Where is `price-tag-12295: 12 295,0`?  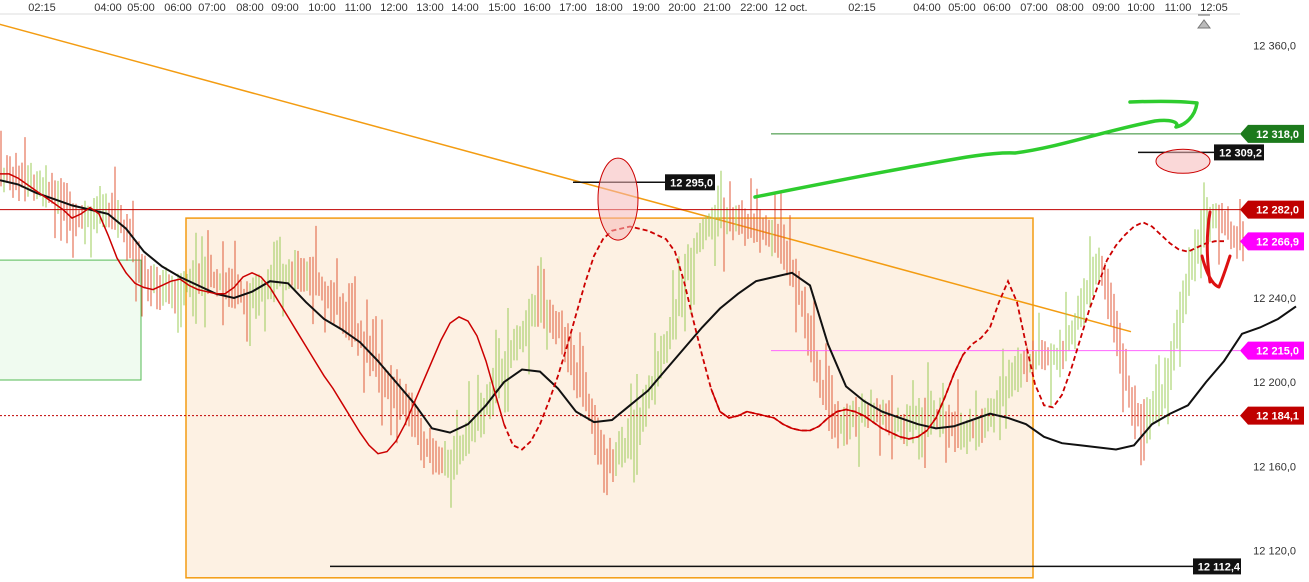 price-tag-12295: 12 295,0 is located at coordinates (691, 183).